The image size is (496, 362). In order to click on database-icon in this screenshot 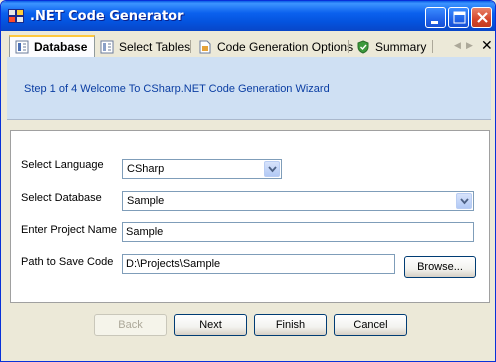, I will do `click(22, 47)`.